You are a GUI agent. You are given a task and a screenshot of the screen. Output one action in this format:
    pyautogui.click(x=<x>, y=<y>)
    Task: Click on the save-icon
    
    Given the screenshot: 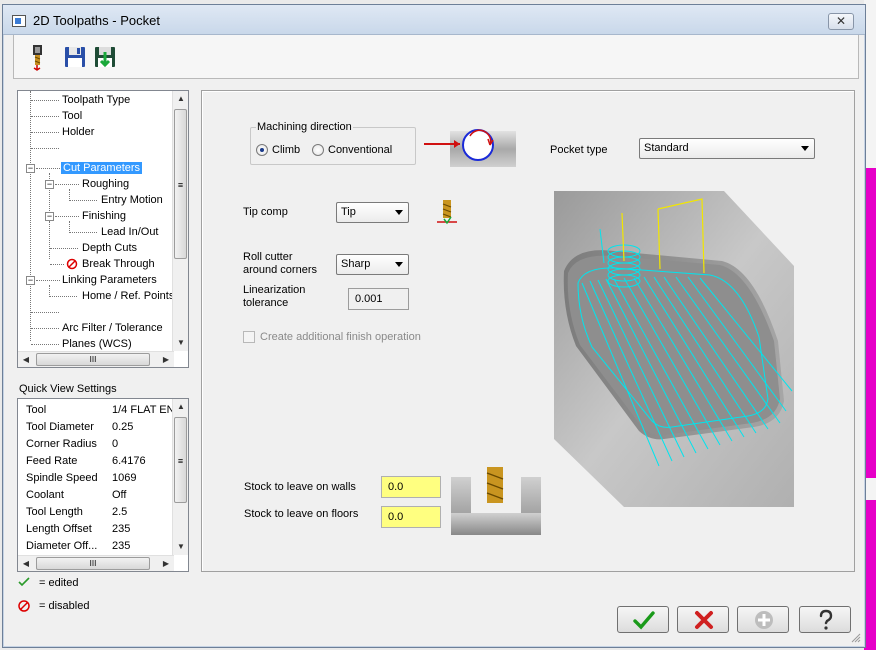 What is the action you would take?
    pyautogui.click(x=75, y=57)
    